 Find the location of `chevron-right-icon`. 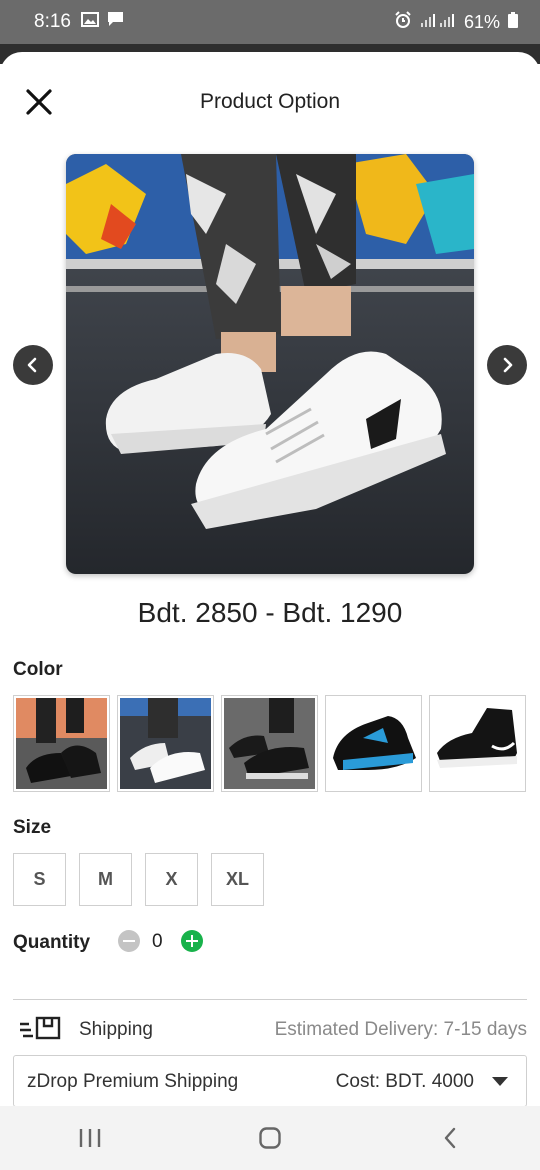

chevron-right-icon is located at coordinates (508, 365).